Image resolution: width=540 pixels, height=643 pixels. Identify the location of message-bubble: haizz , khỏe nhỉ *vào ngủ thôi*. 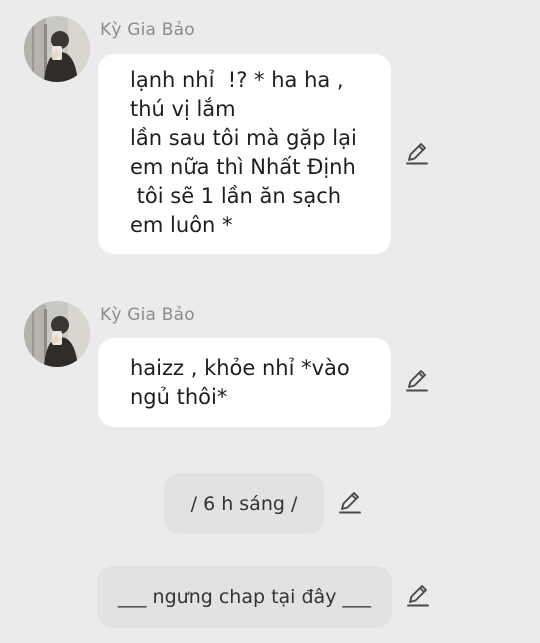
(244, 382).